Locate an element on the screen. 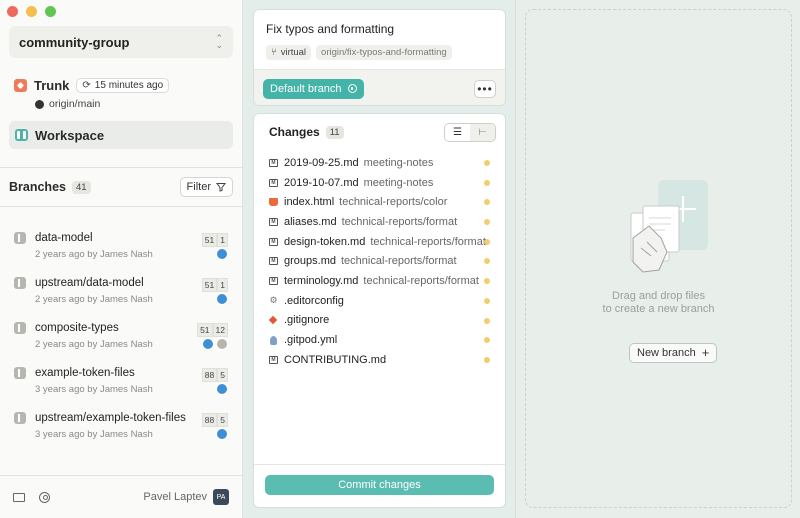 Image resolution: width=800 pixels, height=518 pixels. trunk-icon is located at coordinates (20, 85).